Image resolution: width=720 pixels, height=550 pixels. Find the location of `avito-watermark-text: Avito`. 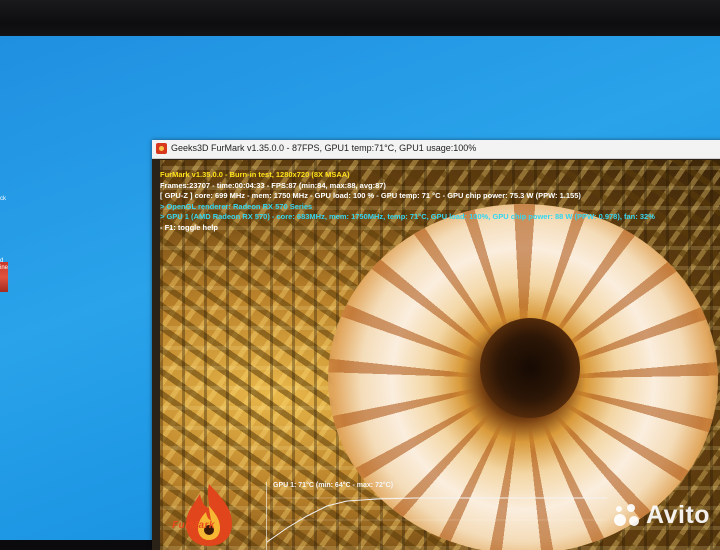

avito-watermark-text: Avito is located at coordinates (678, 514).